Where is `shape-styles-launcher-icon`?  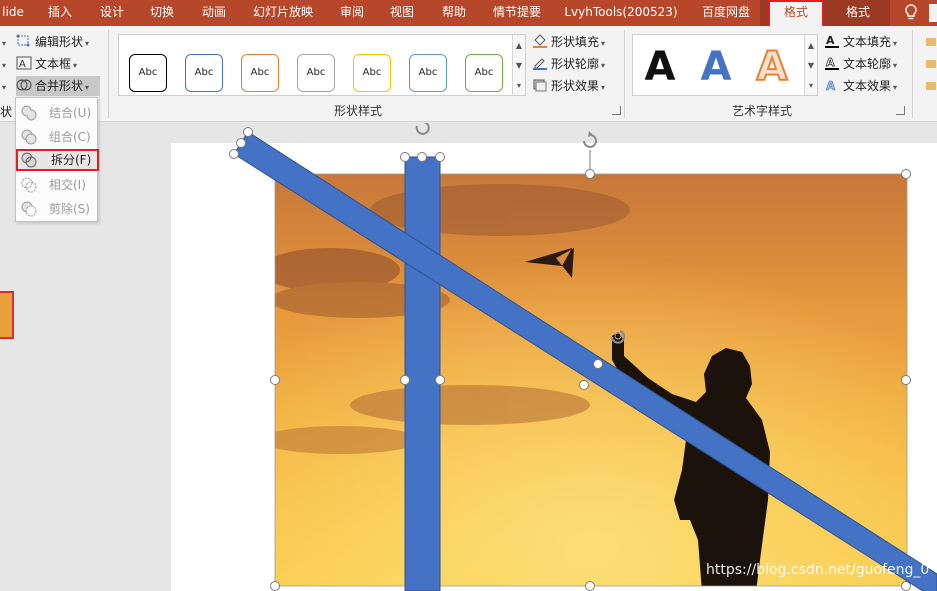 shape-styles-launcher-icon is located at coordinates (616, 110).